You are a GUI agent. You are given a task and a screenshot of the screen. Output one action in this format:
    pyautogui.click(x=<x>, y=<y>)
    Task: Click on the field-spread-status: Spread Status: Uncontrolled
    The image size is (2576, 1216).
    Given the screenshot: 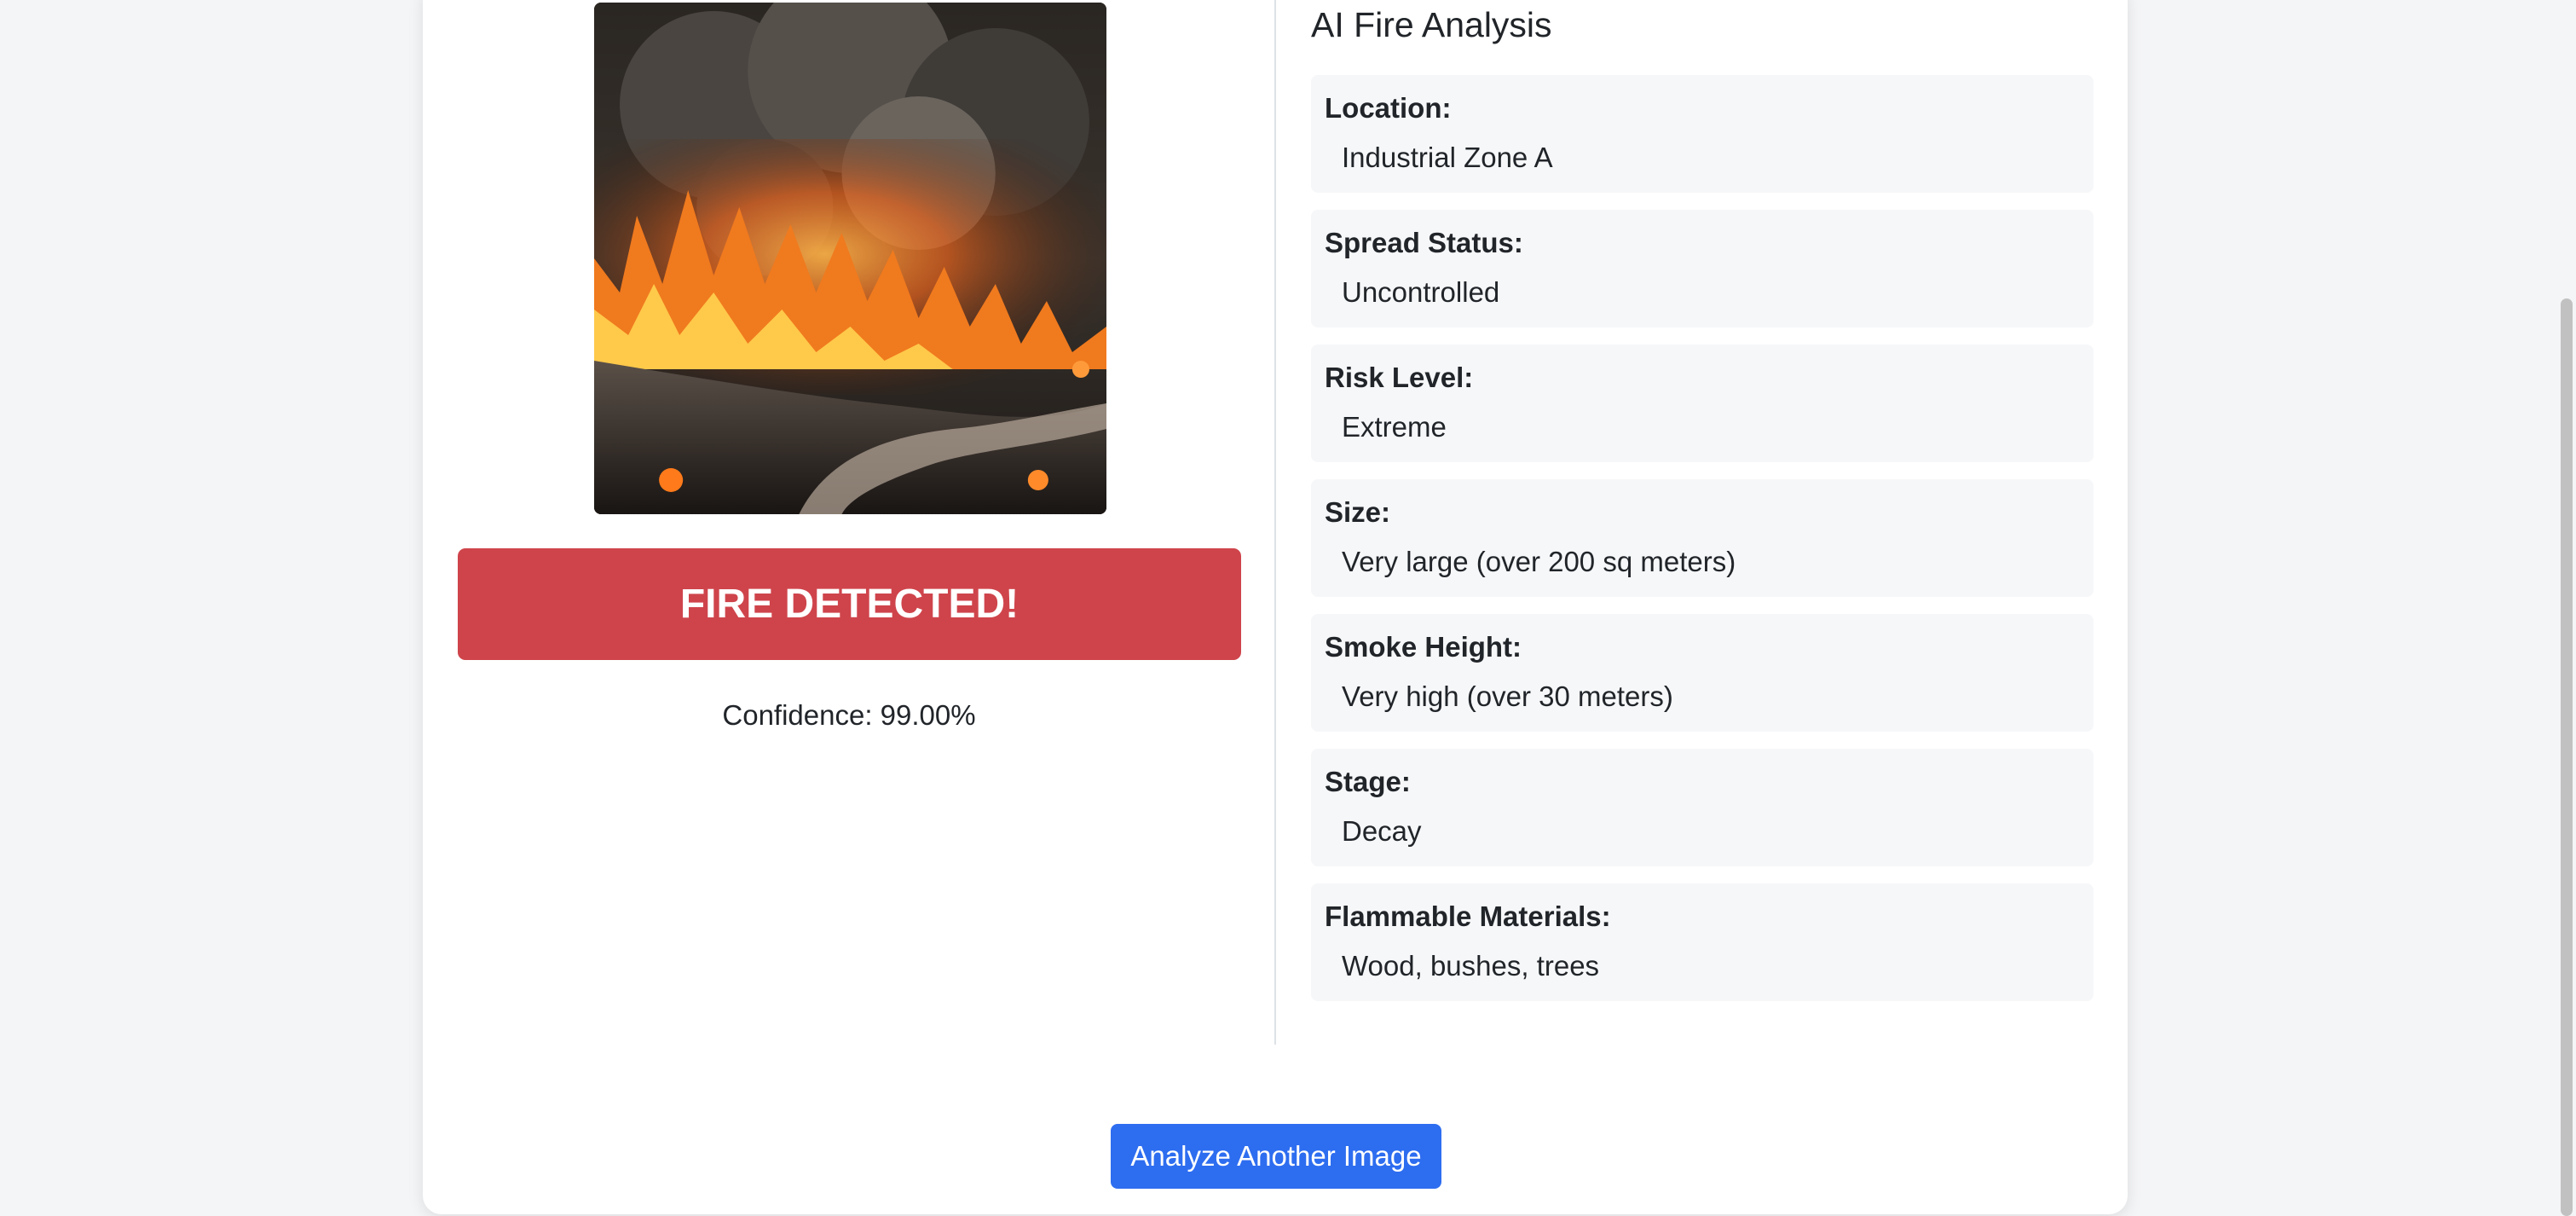 What is the action you would take?
    pyautogui.click(x=1702, y=268)
    